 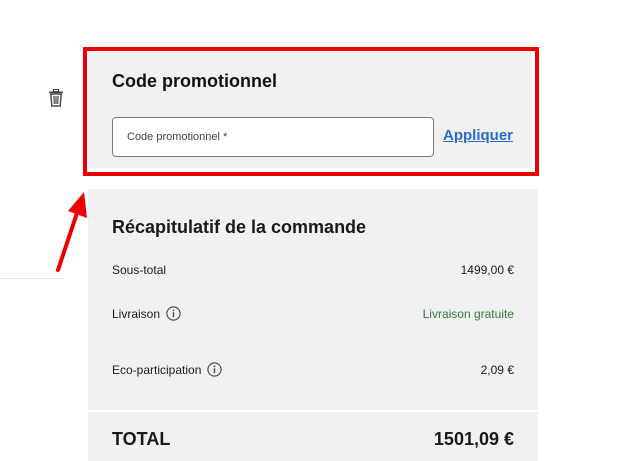 I want to click on order-summary-title: Récapitulatif de la commande, so click(x=239, y=227).